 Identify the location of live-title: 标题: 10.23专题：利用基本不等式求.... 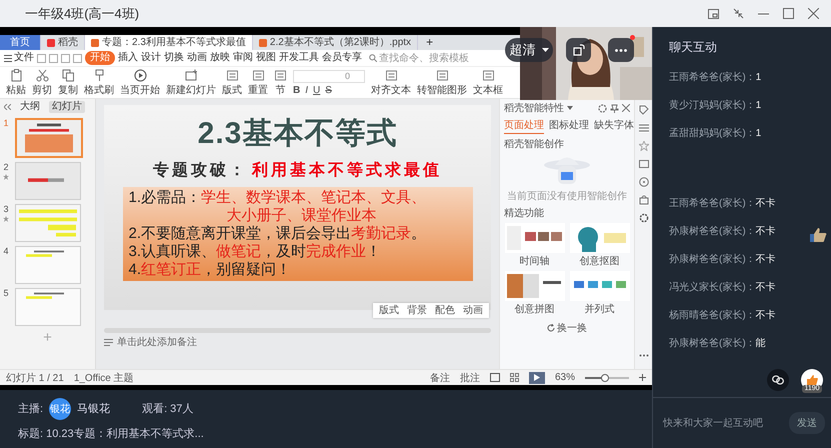
(111, 433).